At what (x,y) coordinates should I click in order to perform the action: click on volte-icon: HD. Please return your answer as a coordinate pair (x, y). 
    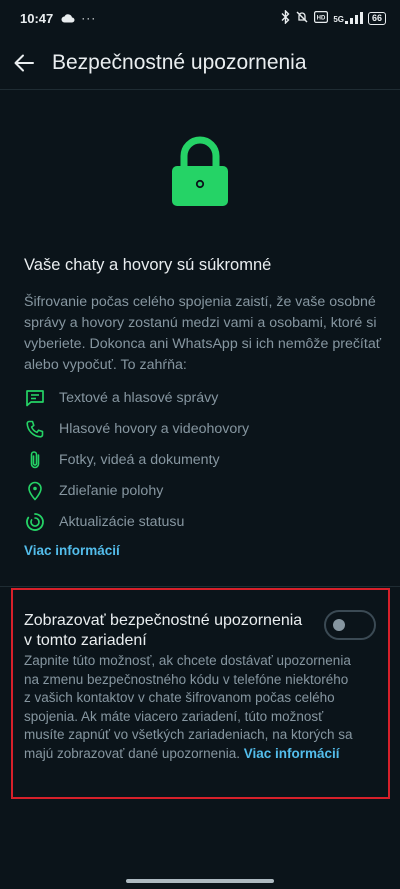
    Looking at the image, I should click on (321, 18).